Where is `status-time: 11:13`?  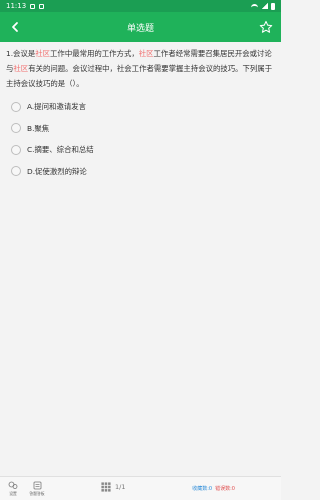 status-time: 11:13 is located at coordinates (16, 6).